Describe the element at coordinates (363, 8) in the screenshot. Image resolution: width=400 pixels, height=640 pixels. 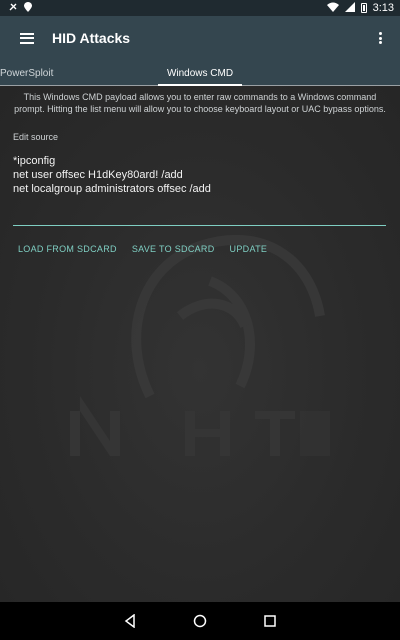
I see `battery-icon` at that location.